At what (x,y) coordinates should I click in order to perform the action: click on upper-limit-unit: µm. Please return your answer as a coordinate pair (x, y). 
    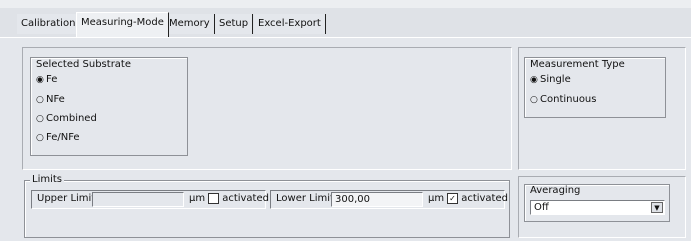
    Looking at the image, I should click on (197, 198).